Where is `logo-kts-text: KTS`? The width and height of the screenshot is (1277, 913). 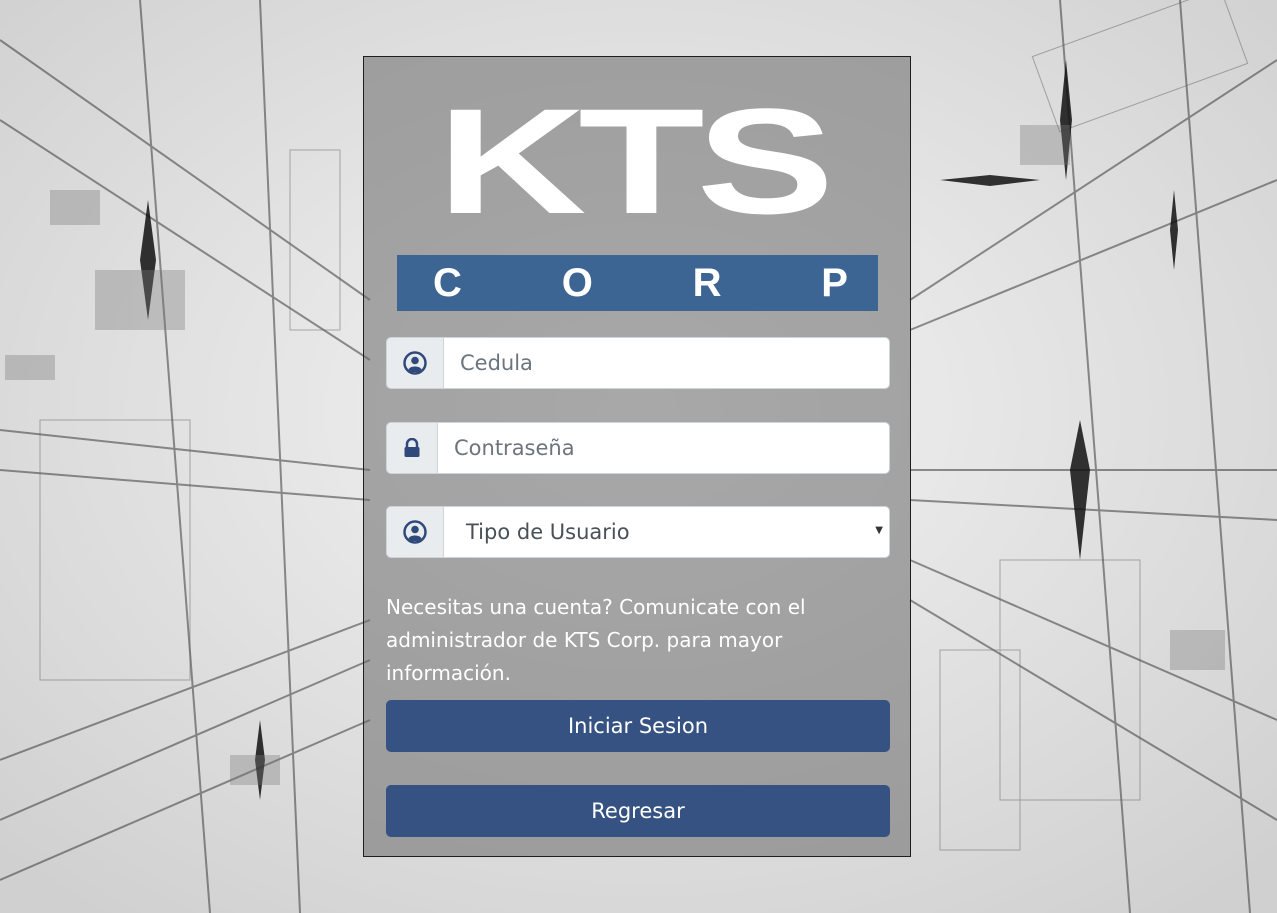 logo-kts-text: KTS is located at coordinates (635, 161).